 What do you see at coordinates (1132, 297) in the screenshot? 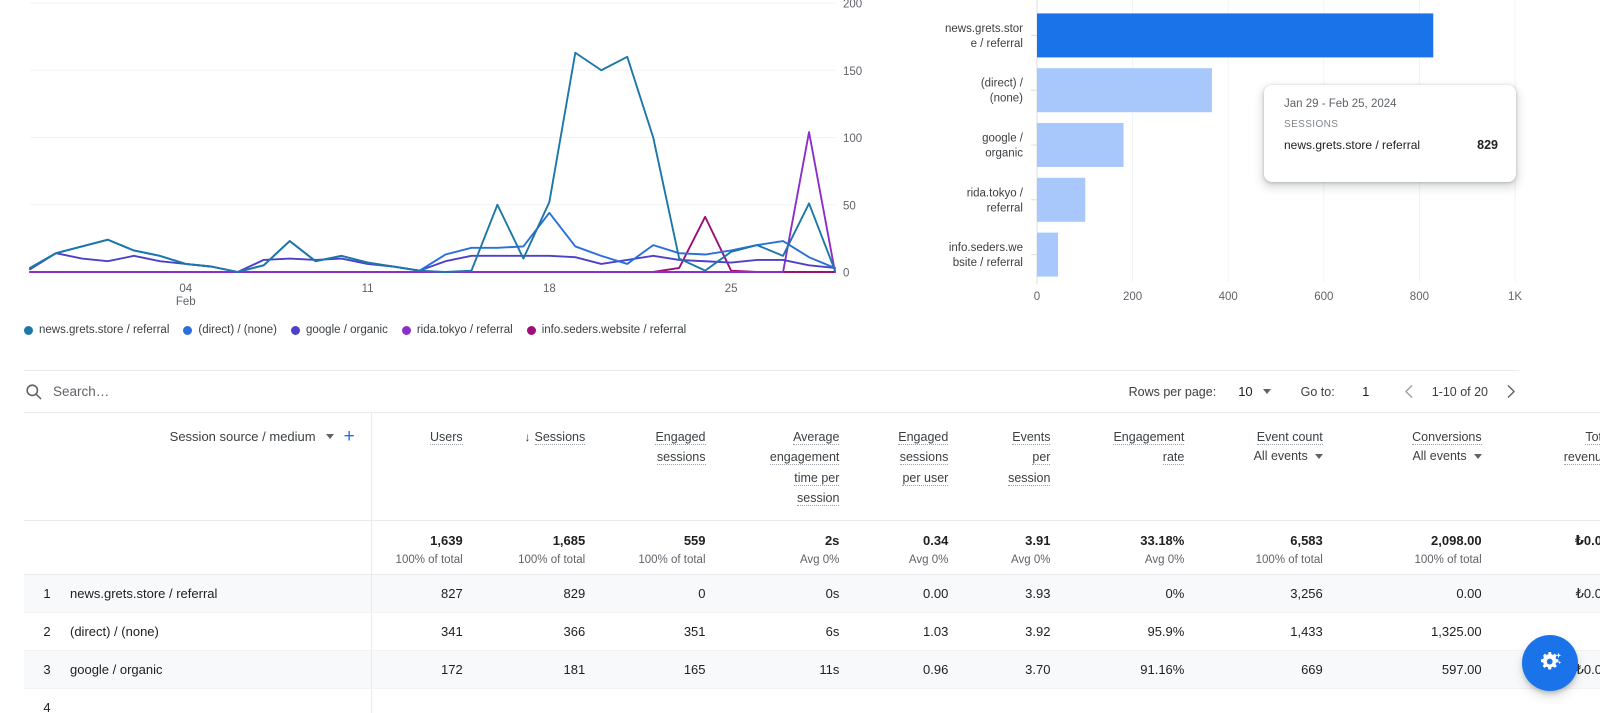
I see `bar-x-tick-label-1: 200` at bounding box center [1132, 297].